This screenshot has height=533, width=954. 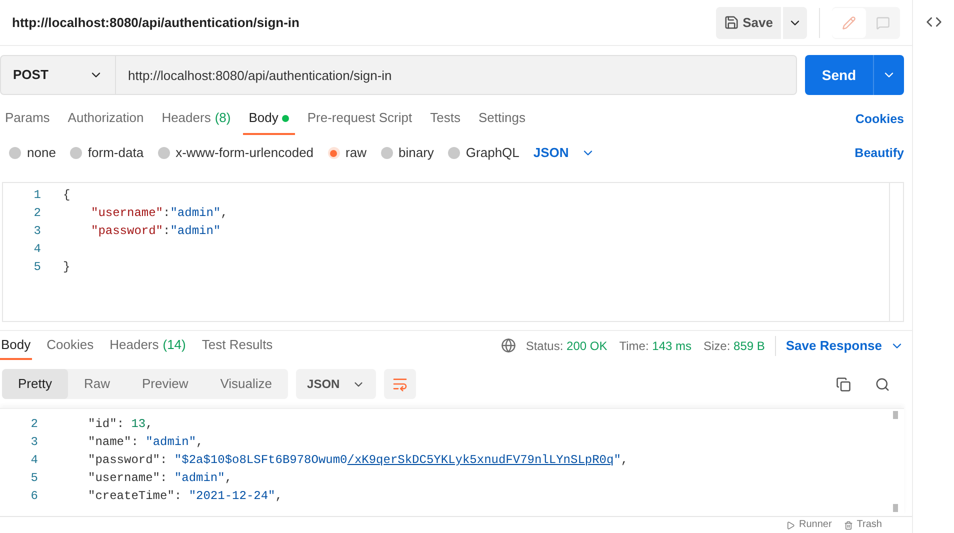 I want to click on body-type-radio: raw, so click(x=347, y=153).